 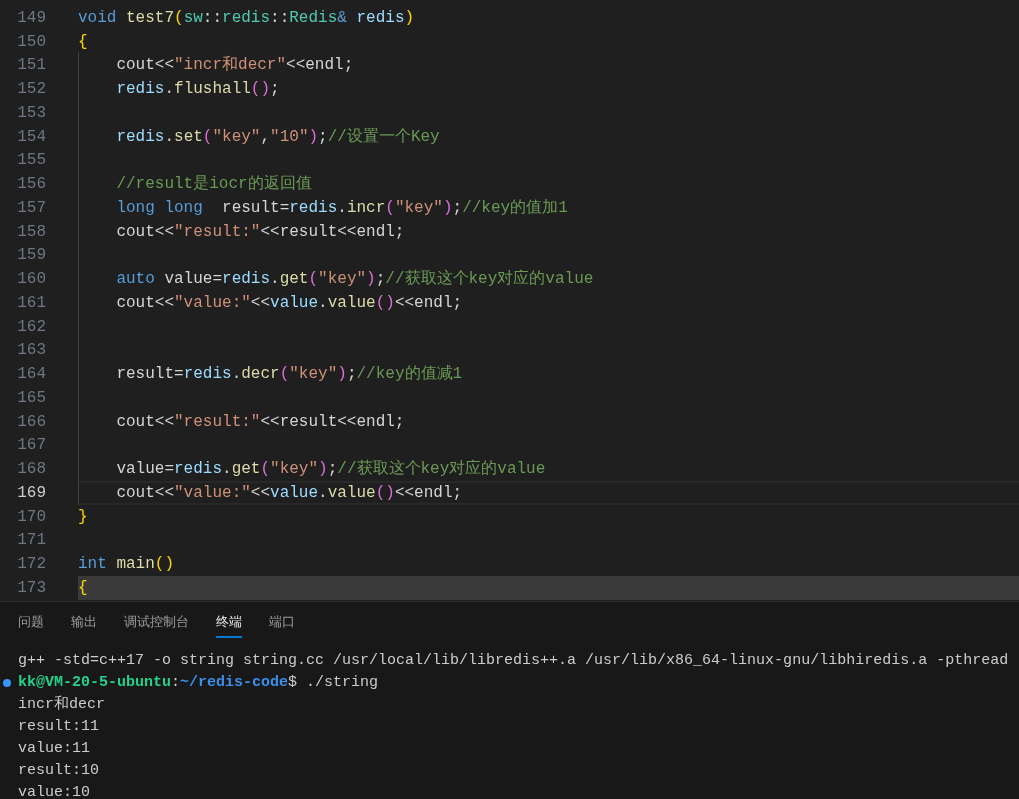 I want to click on code-line: redis.flushall();, so click(x=197, y=90).